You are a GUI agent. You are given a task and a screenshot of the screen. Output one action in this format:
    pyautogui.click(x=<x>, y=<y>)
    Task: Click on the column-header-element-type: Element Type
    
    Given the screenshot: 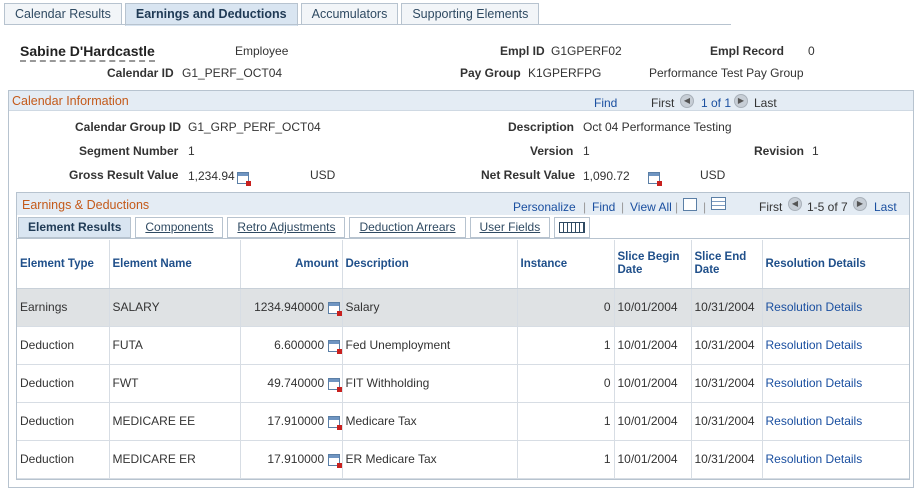 What is the action you would take?
    pyautogui.click(x=63, y=264)
    